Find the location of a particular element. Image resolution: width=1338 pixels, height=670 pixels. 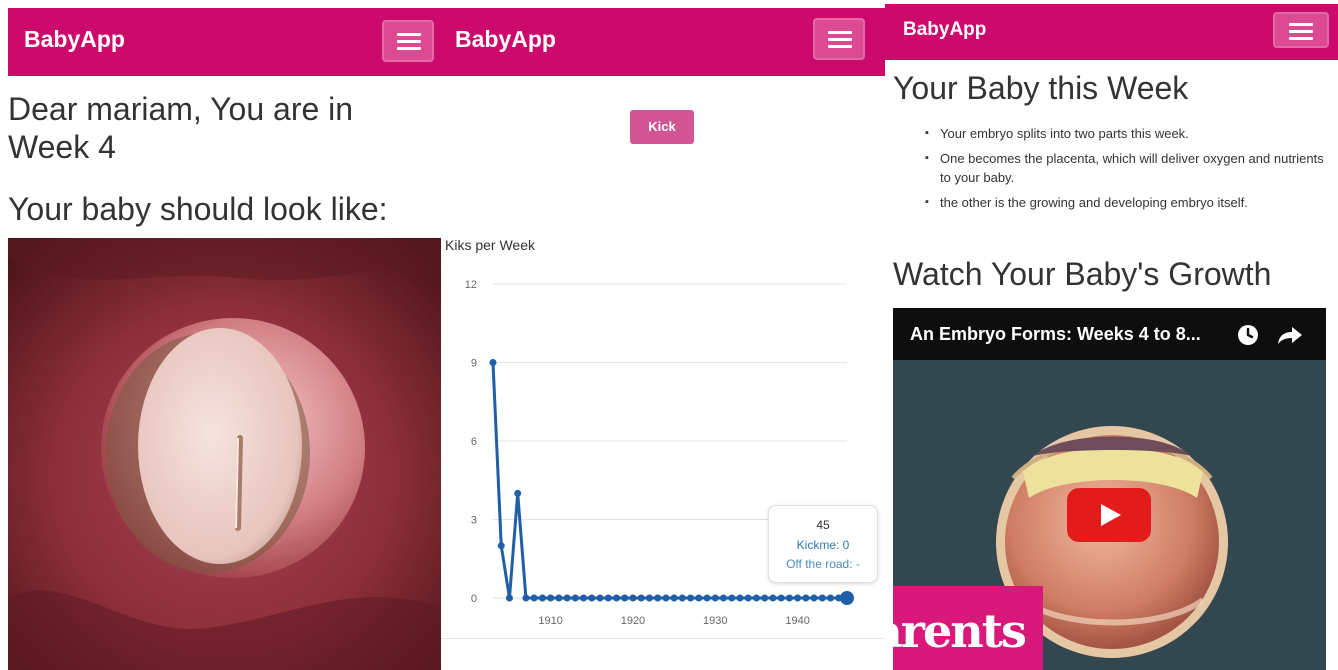

y-tick-label: 9 is located at coordinates (474, 364).